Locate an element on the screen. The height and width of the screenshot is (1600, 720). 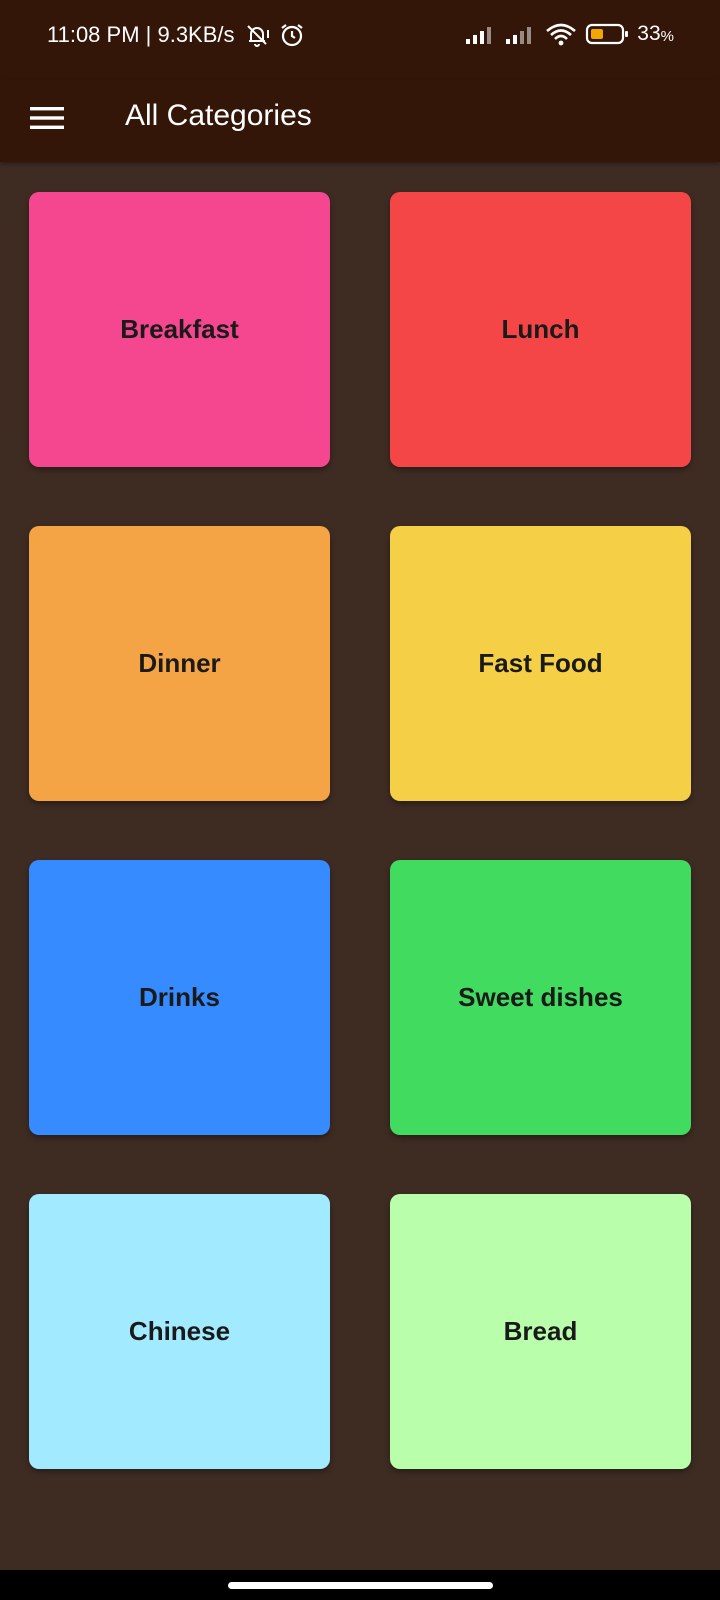
category-label: Lunch is located at coordinates (540, 329).